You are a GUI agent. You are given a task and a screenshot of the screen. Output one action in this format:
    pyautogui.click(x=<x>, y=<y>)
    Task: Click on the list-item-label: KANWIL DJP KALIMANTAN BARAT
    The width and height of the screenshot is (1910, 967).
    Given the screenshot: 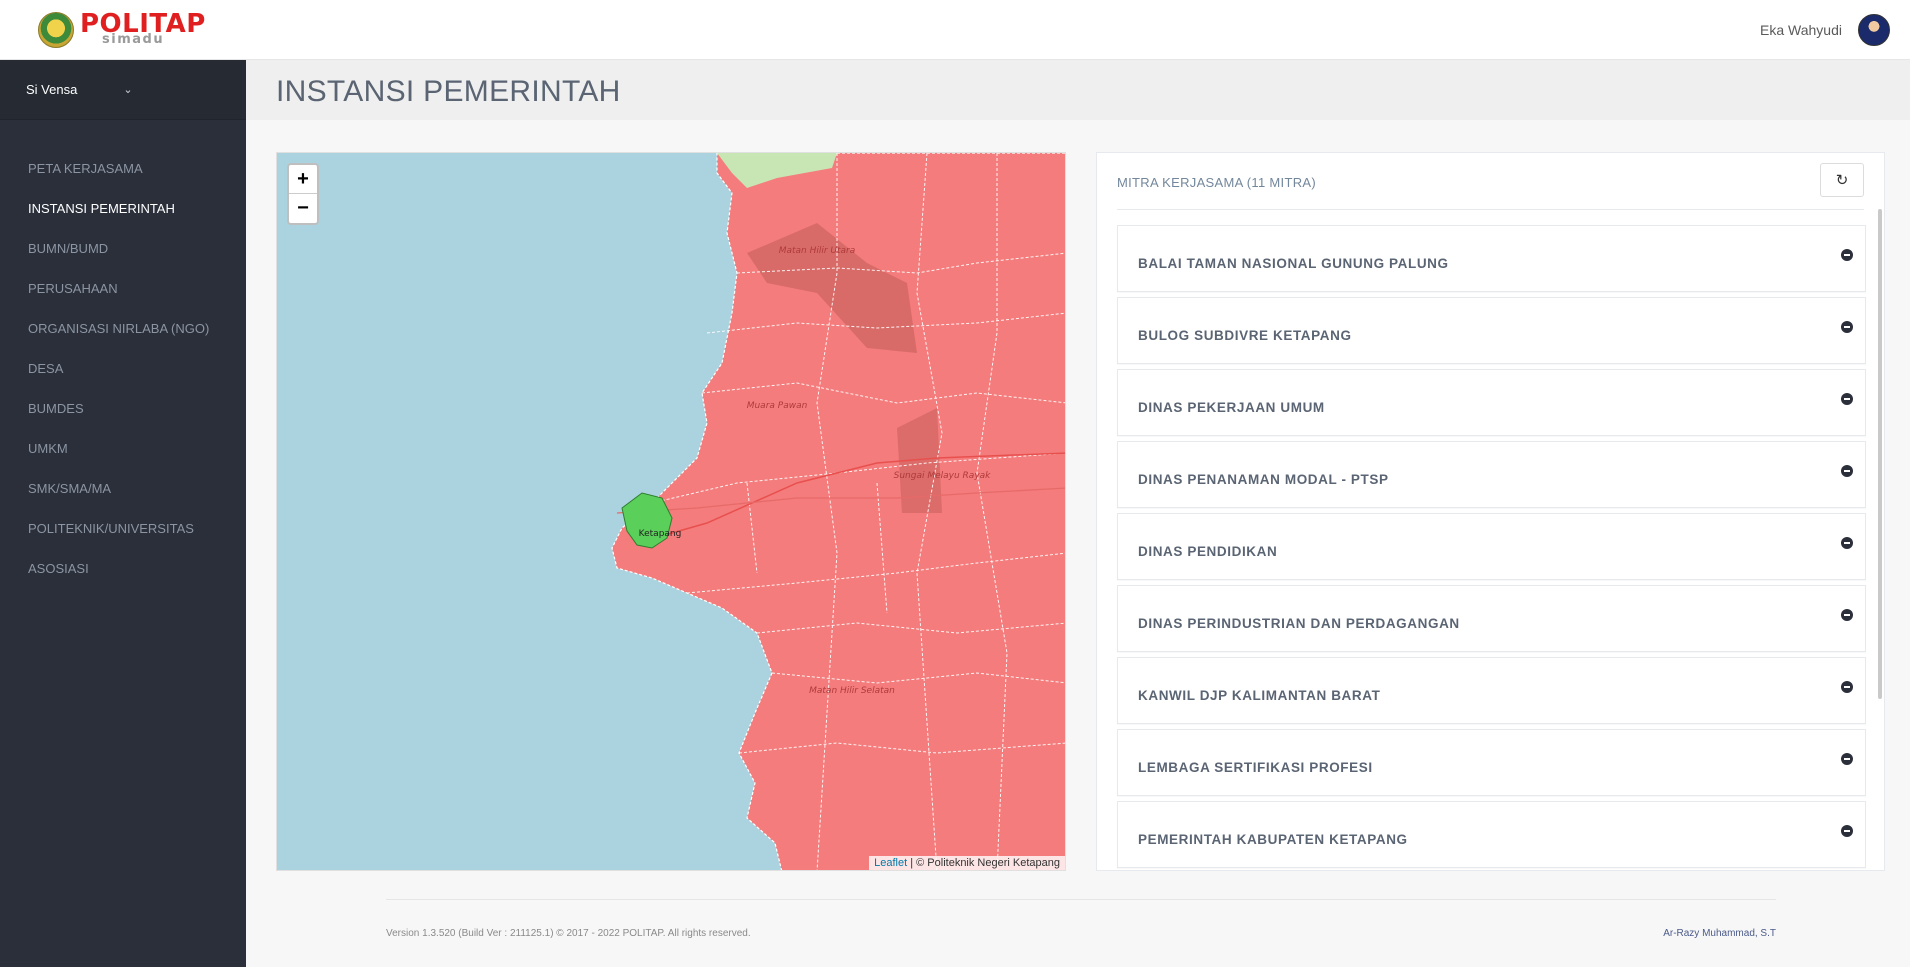 What is the action you would take?
    pyautogui.click(x=1259, y=695)
    